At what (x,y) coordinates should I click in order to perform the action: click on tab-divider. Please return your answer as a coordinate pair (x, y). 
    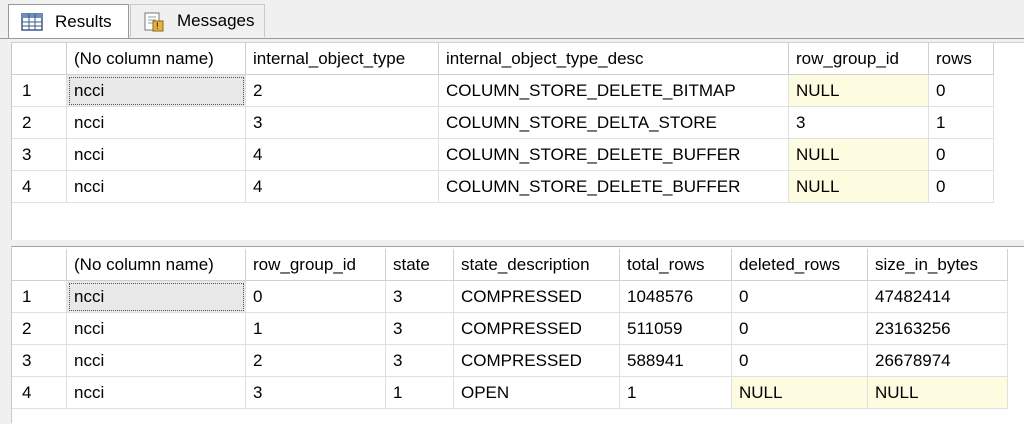
    Looking at the image, I should click on (512, 38).